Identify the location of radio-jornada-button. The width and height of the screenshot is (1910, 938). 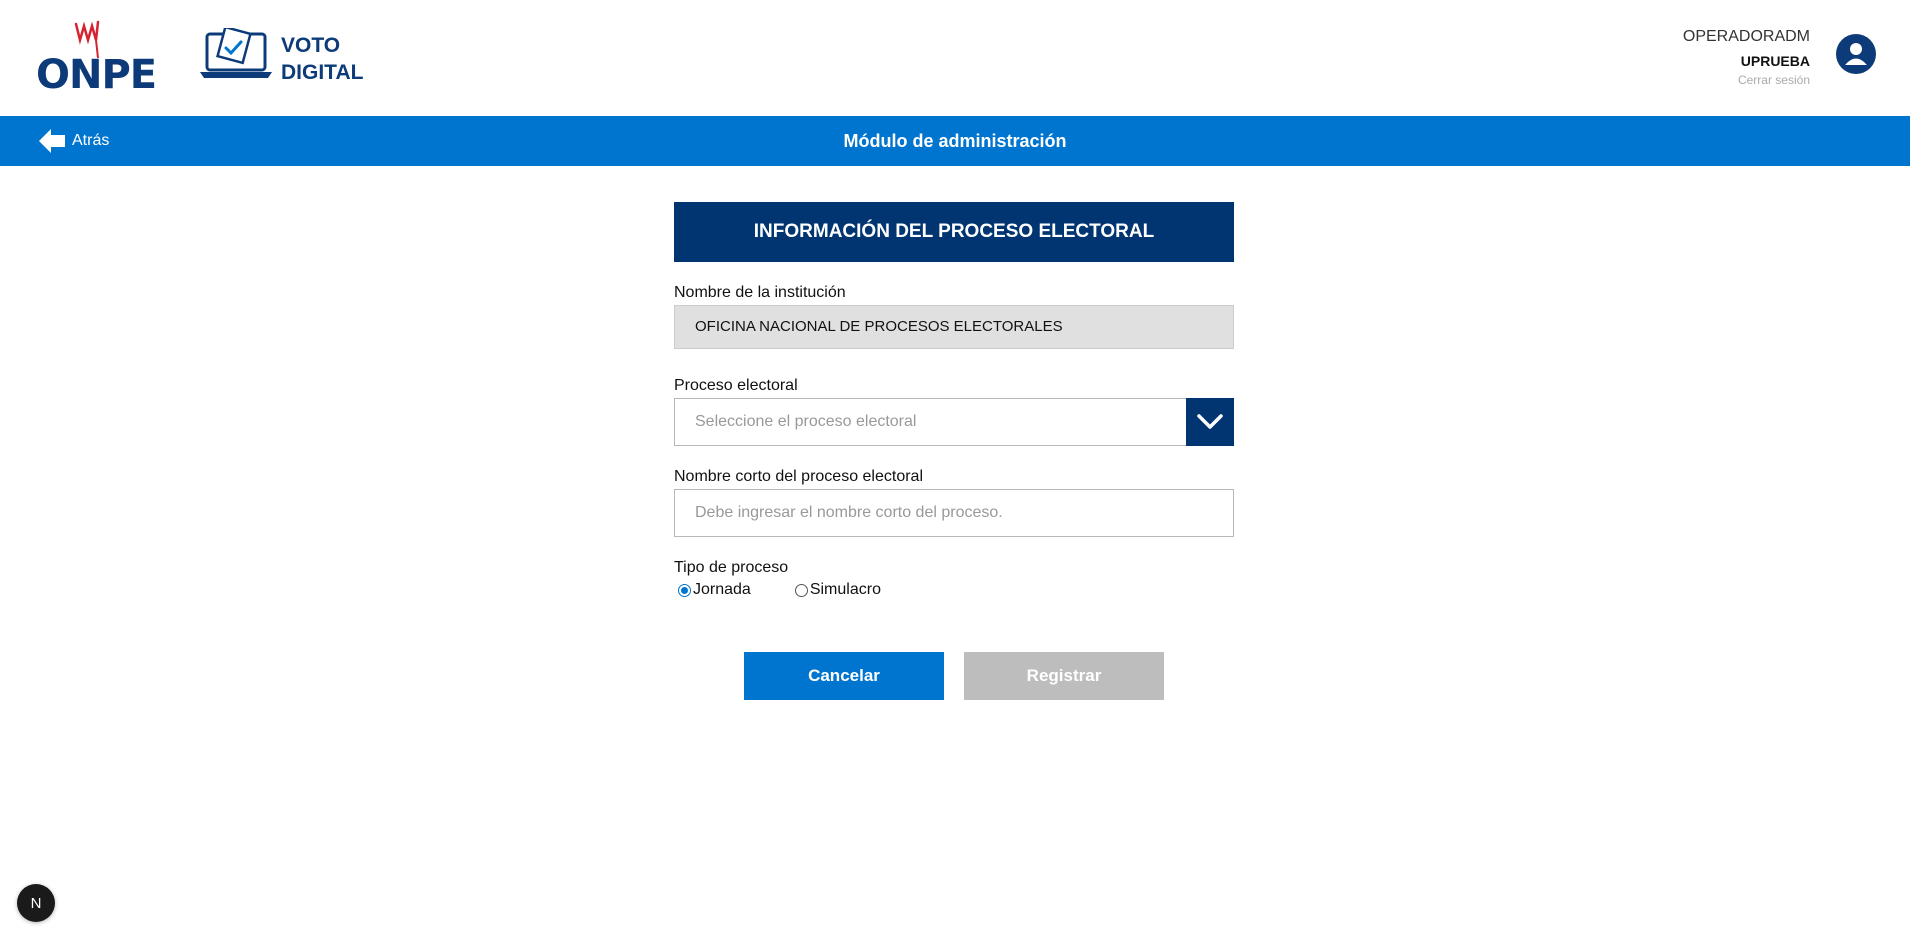
(684, 590).